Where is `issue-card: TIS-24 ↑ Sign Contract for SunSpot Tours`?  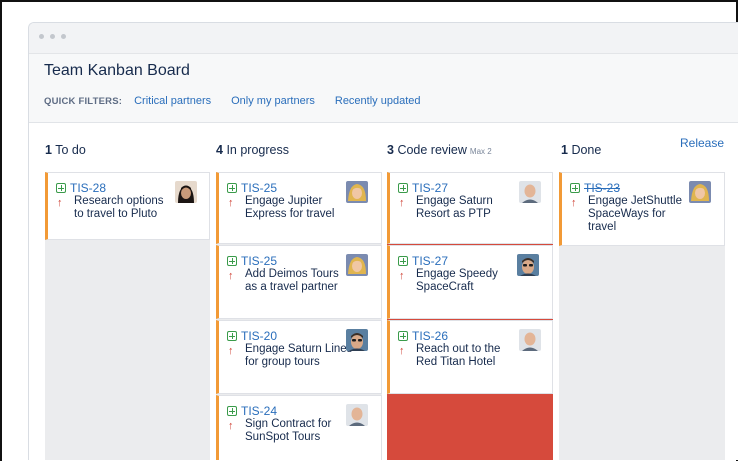
issue-card: TIS-24 ↑ Sign Contract for SunSpot Tours is located at coordinates (299, 427).